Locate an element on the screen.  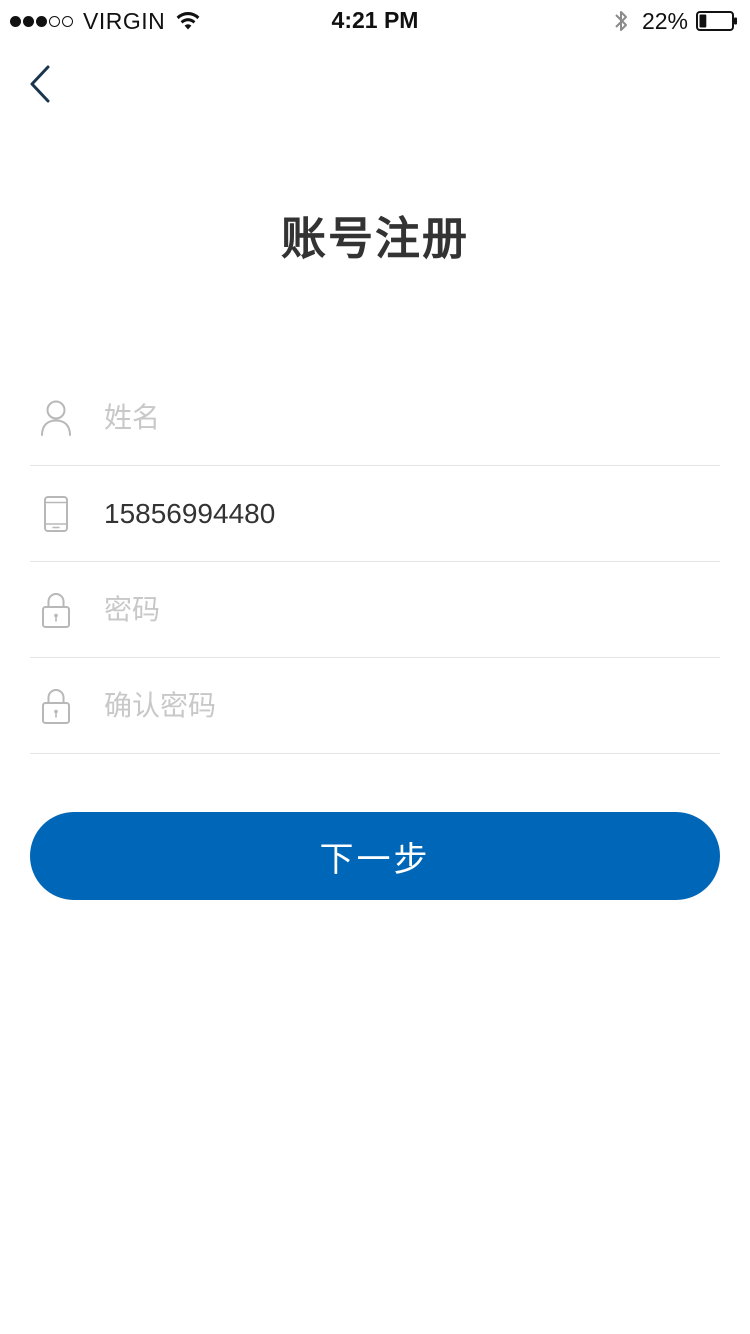
phone-icon is located at coordinates (56, 514).